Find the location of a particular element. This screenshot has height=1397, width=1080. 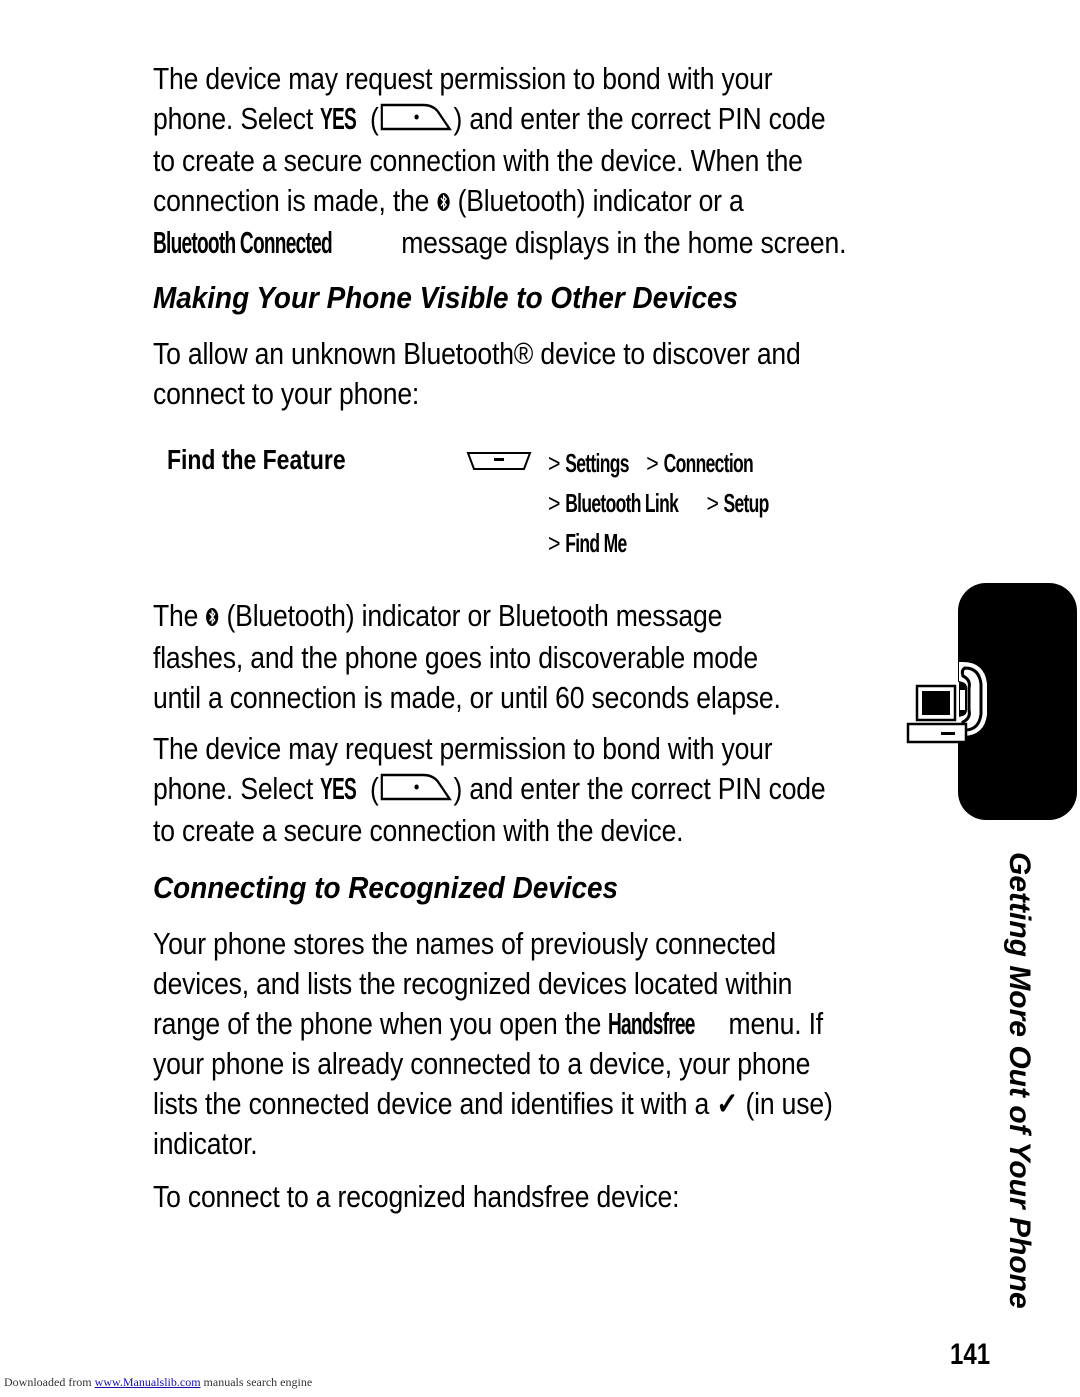

feature-path-line-1: > Settings > Connection is located at coordinates (659, 463).